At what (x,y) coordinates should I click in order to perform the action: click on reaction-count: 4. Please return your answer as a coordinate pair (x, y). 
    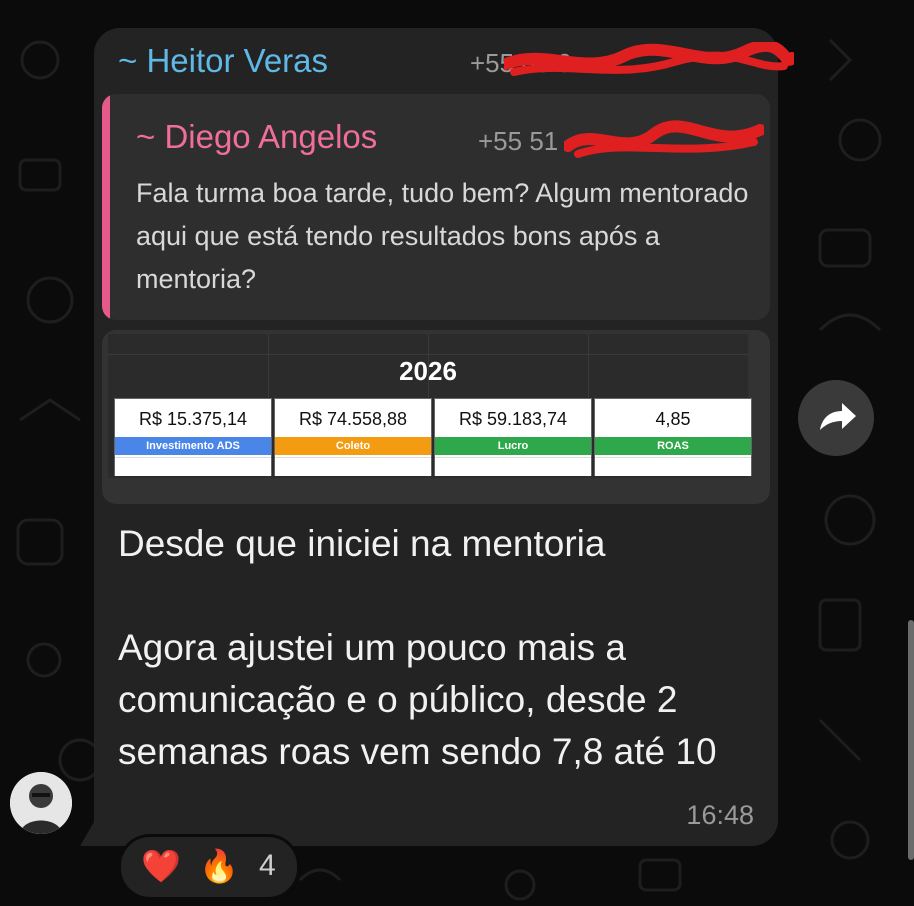
    Looking at the image, I should click on (267, 865).